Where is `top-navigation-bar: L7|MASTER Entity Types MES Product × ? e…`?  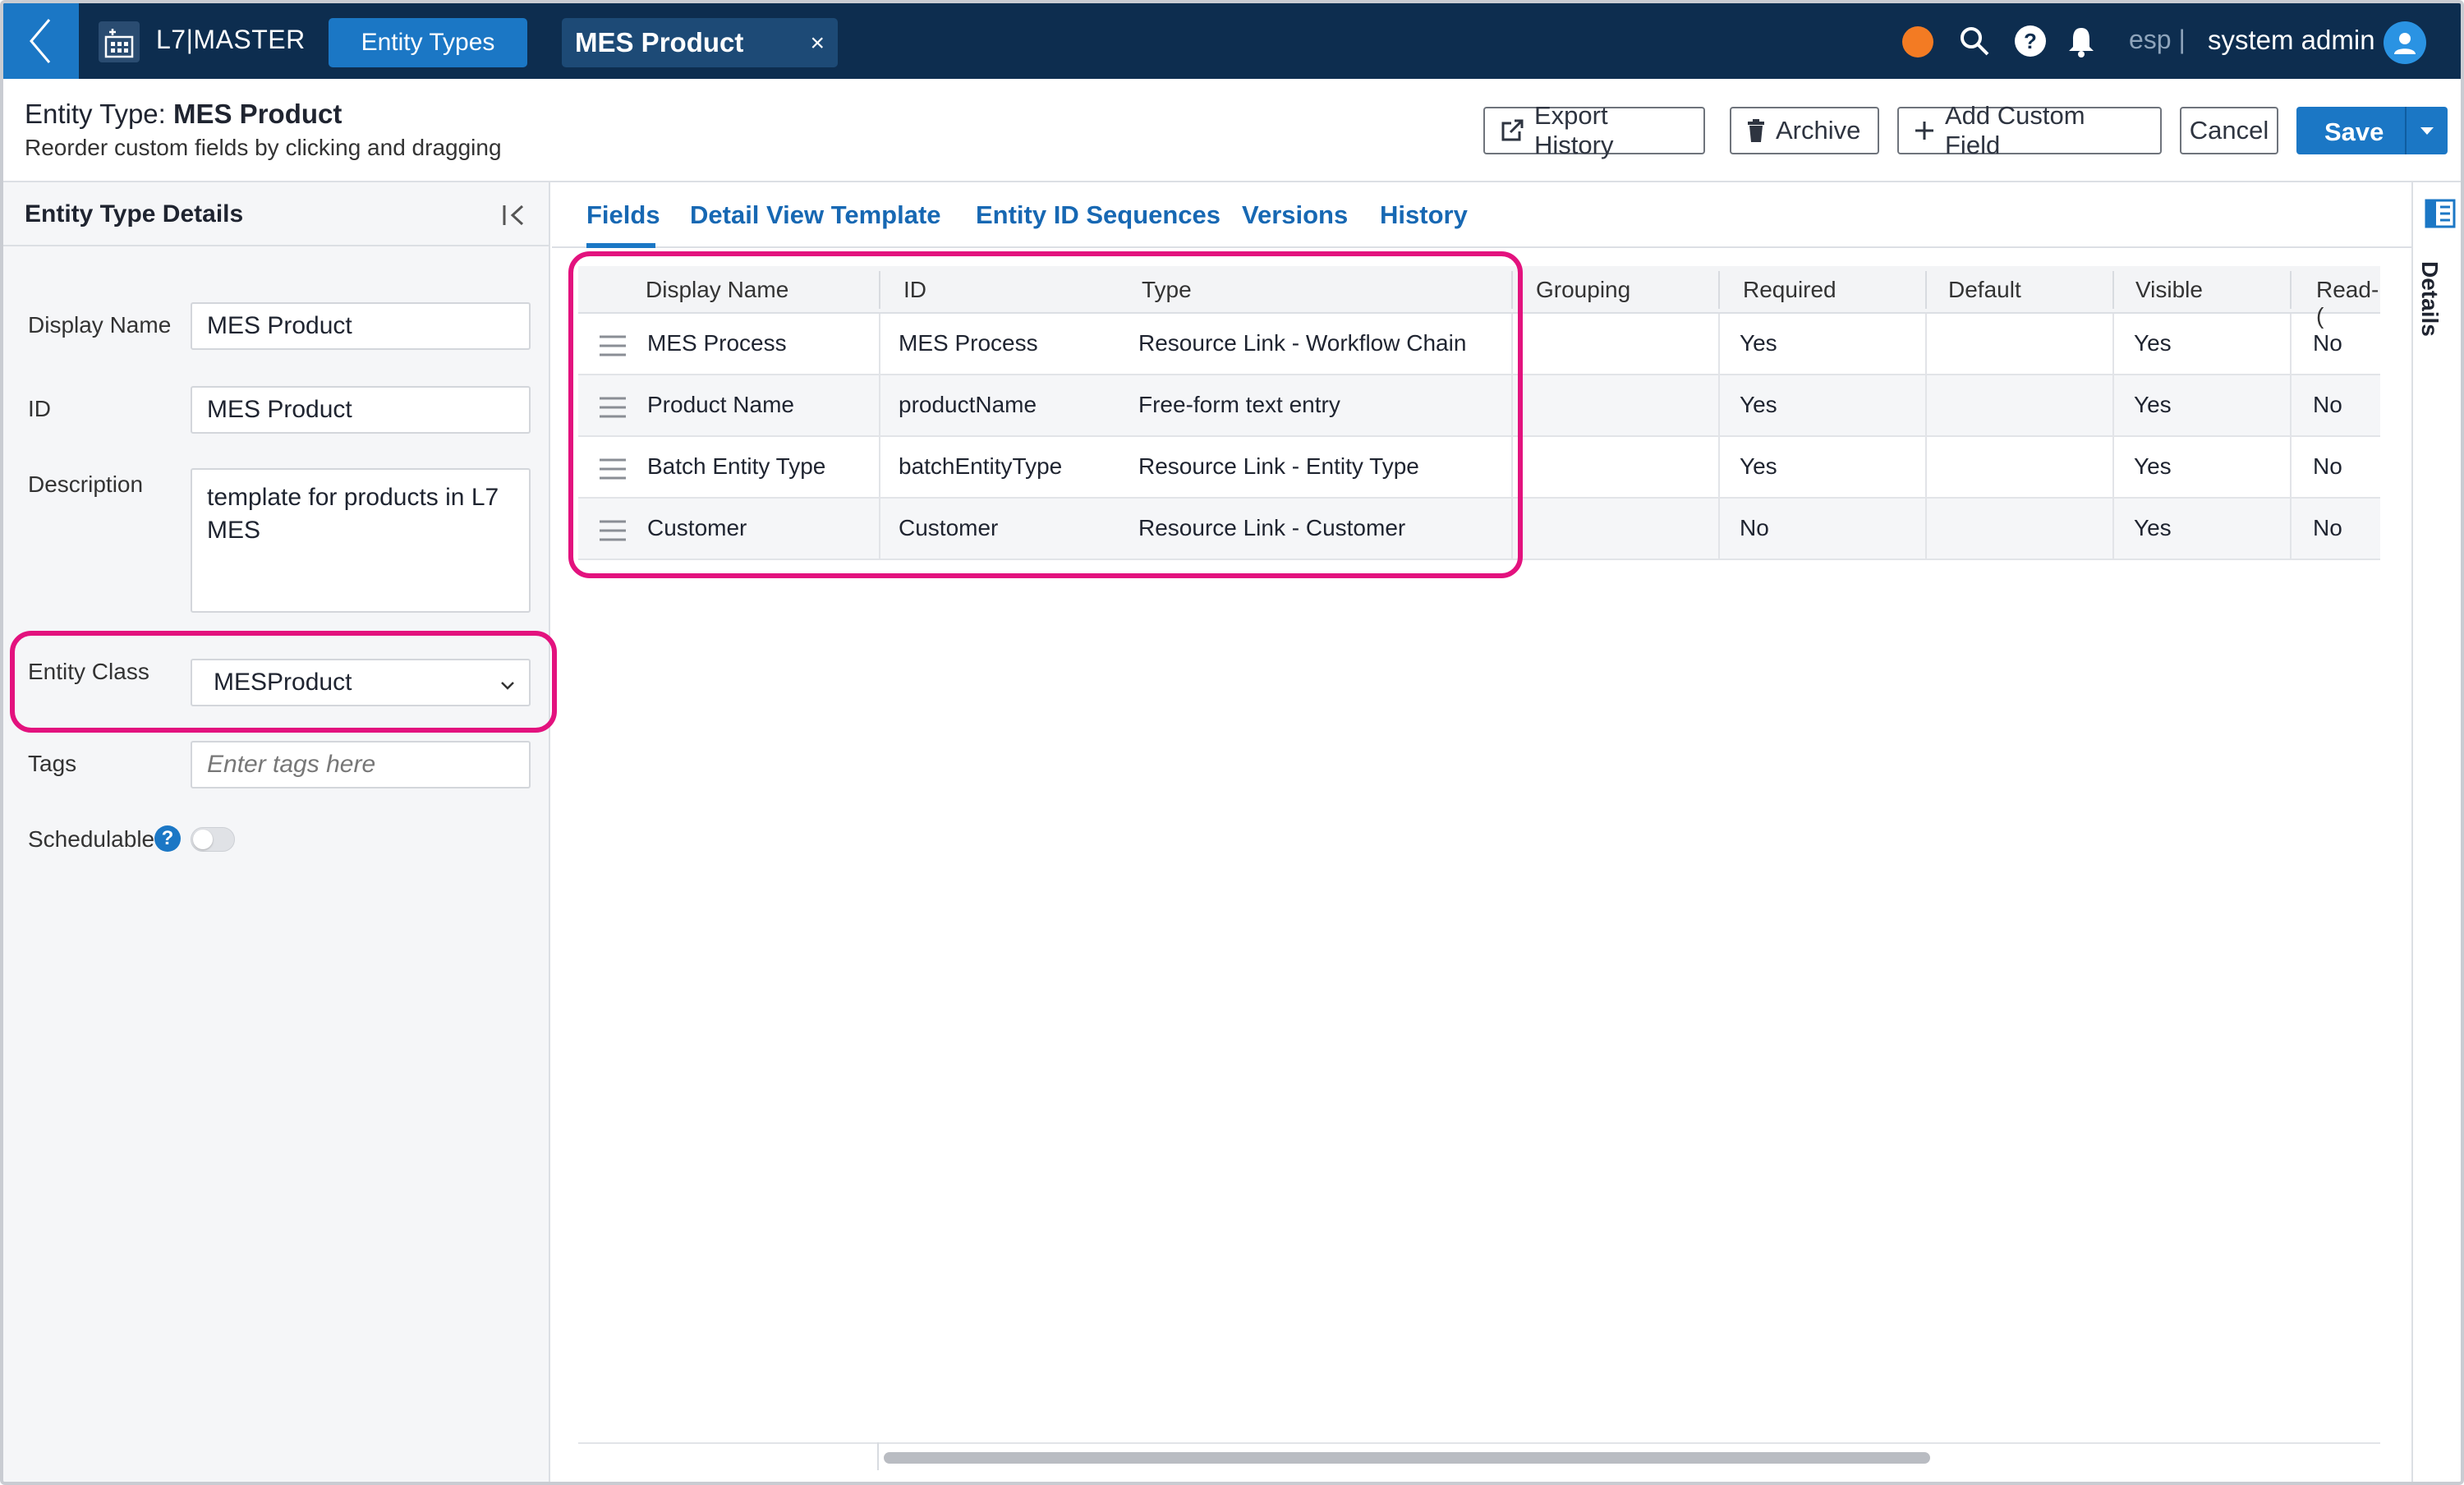 top-navigation-bar: L7|MASTER Entity Types MES Product × ? e… is located at coordinates (1232, 41).